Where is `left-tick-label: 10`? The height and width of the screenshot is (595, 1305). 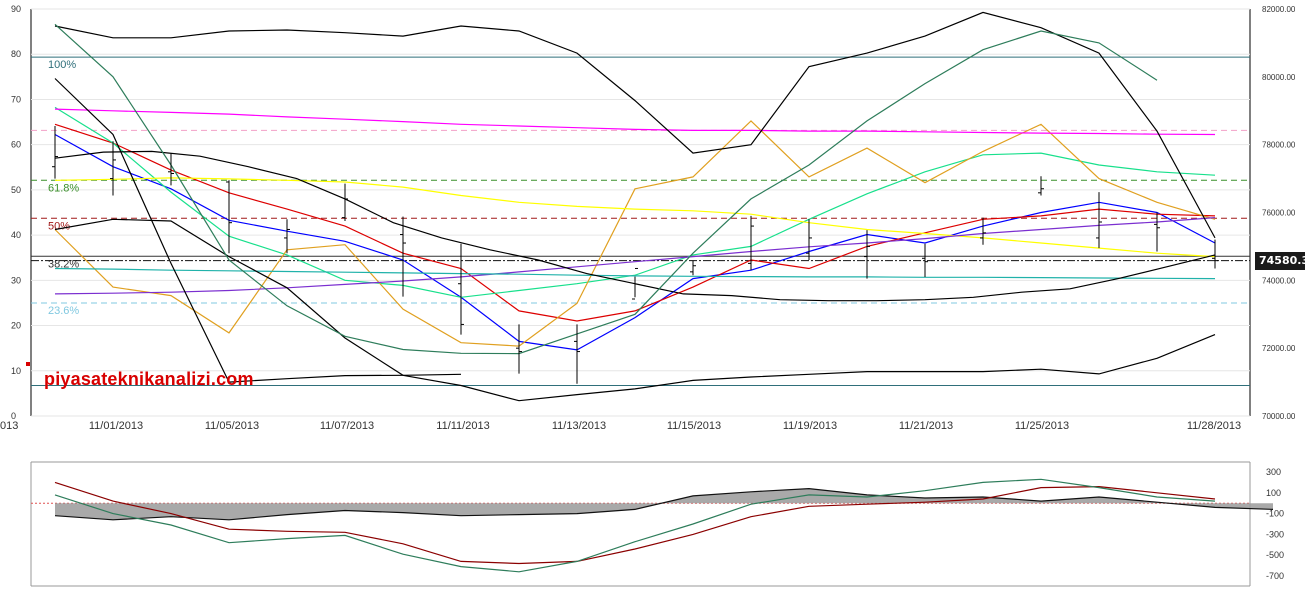
left-tick-label: 10 is located at coordinates (16, 371).